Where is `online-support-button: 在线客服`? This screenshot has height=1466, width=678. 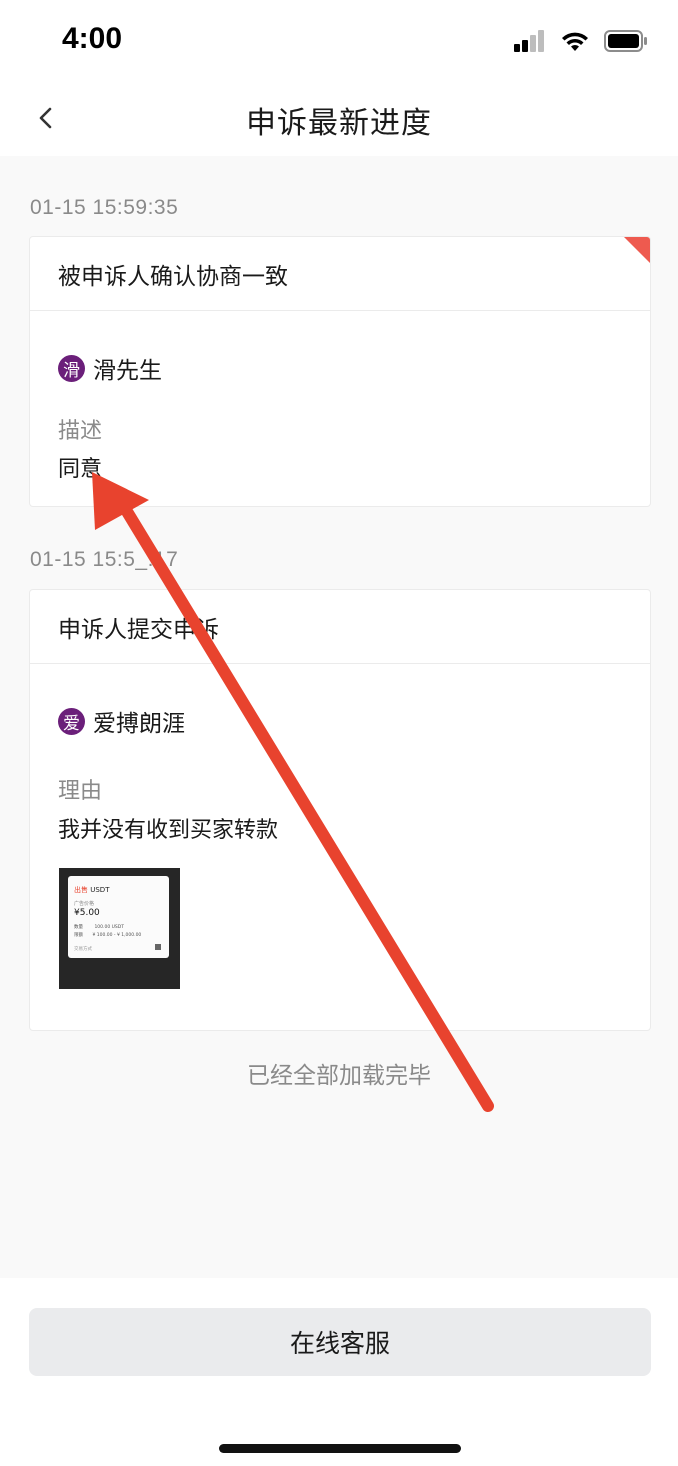
online-support-button: 在线客服 is located at coordinates (340, 1342).